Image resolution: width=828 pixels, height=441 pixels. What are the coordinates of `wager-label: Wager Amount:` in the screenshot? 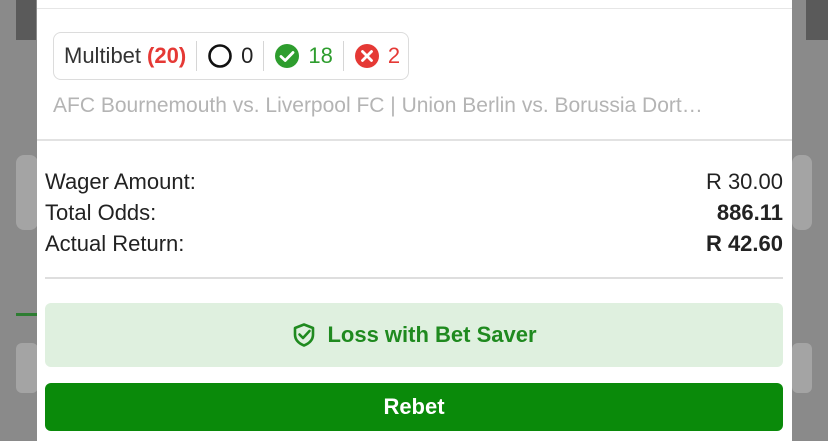 It's located at (120, 181).